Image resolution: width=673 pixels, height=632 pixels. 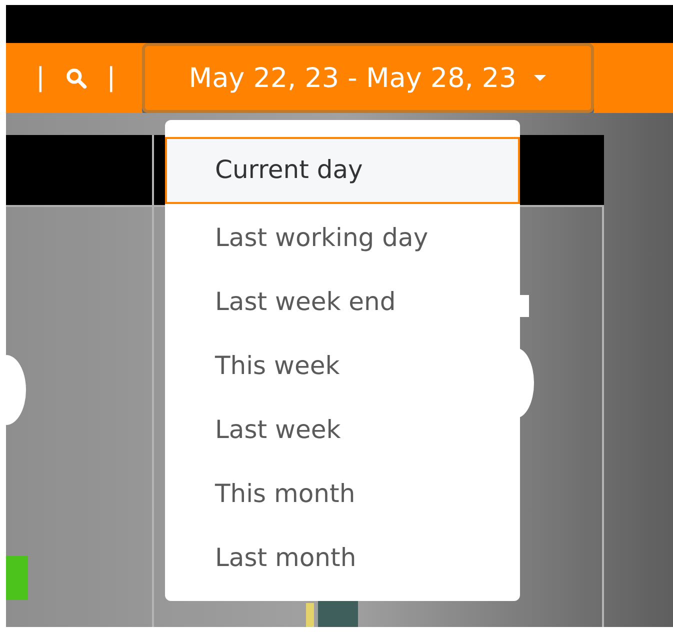 I want to click on menu-item: Last working day, so click(x=342, y=236).